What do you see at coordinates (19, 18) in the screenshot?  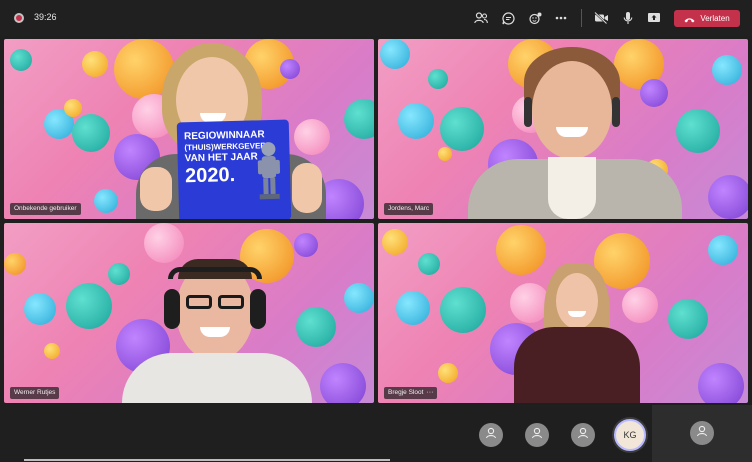 I see `recording-indicator-icon` at bounding box center [19, 18].